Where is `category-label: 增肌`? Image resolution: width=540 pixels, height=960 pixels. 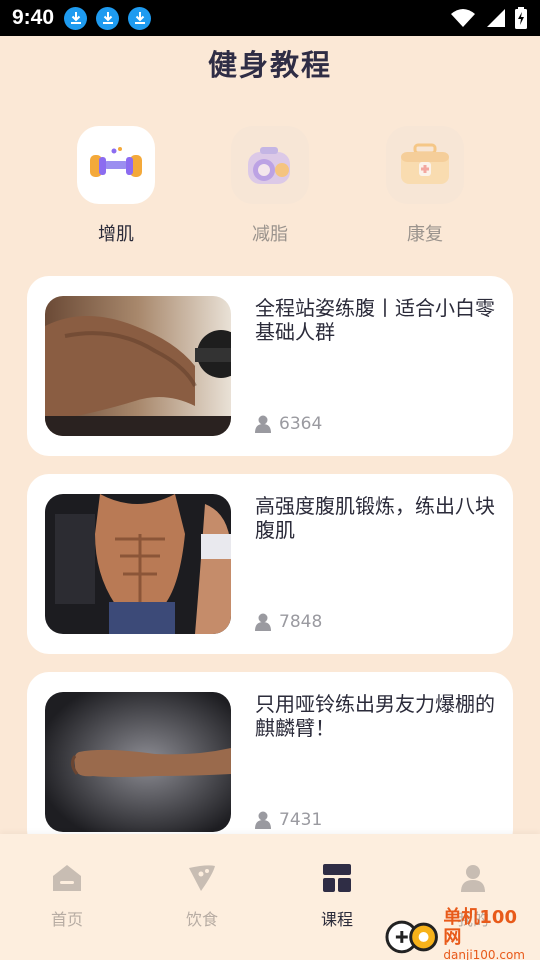
category-label: 增肌 is located at coordinates (116, 234).